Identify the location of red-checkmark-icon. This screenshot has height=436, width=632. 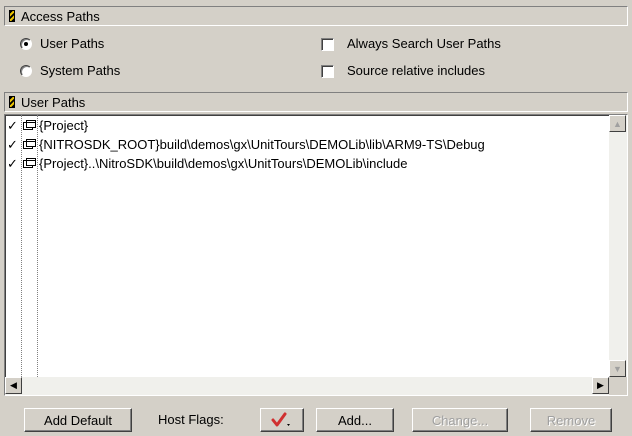
(280, 419).